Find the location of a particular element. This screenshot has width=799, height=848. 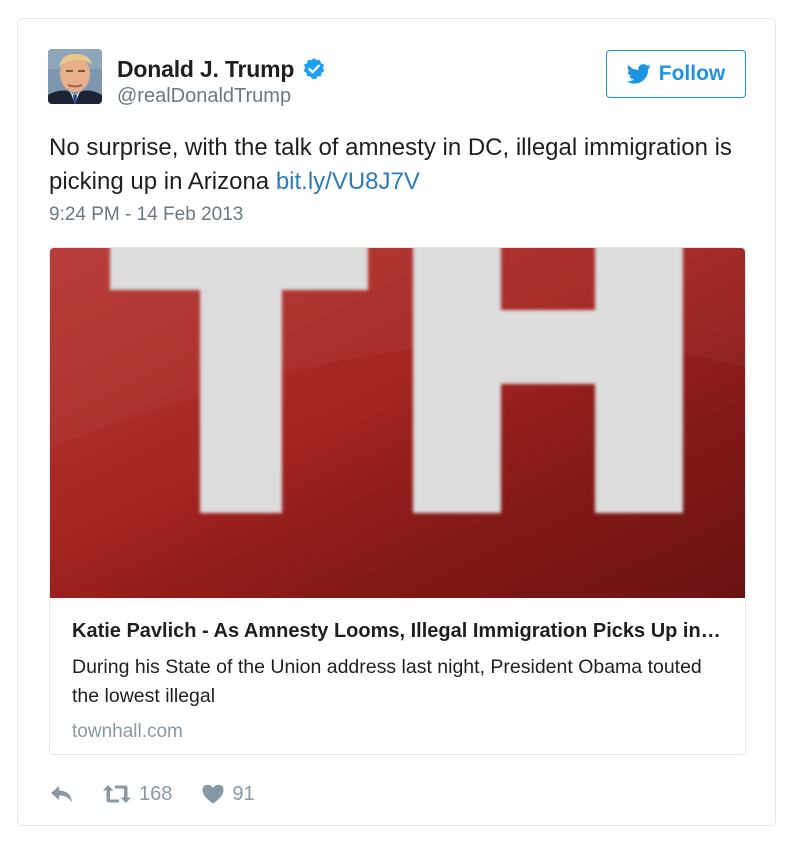

user-handle: @realDonaldTrump is located at coordinates (204, 96).